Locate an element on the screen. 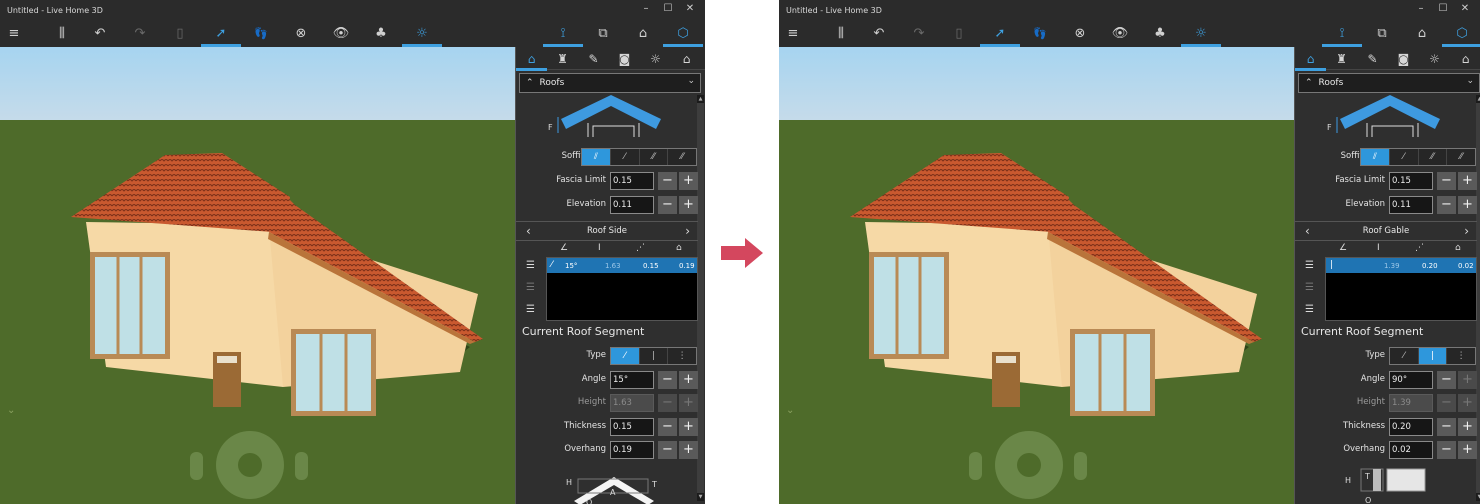 Image resolution: width=1480 pixels, height=504 pixels. light-tool-icon: ☼ is located at coordinates (1201, 33).